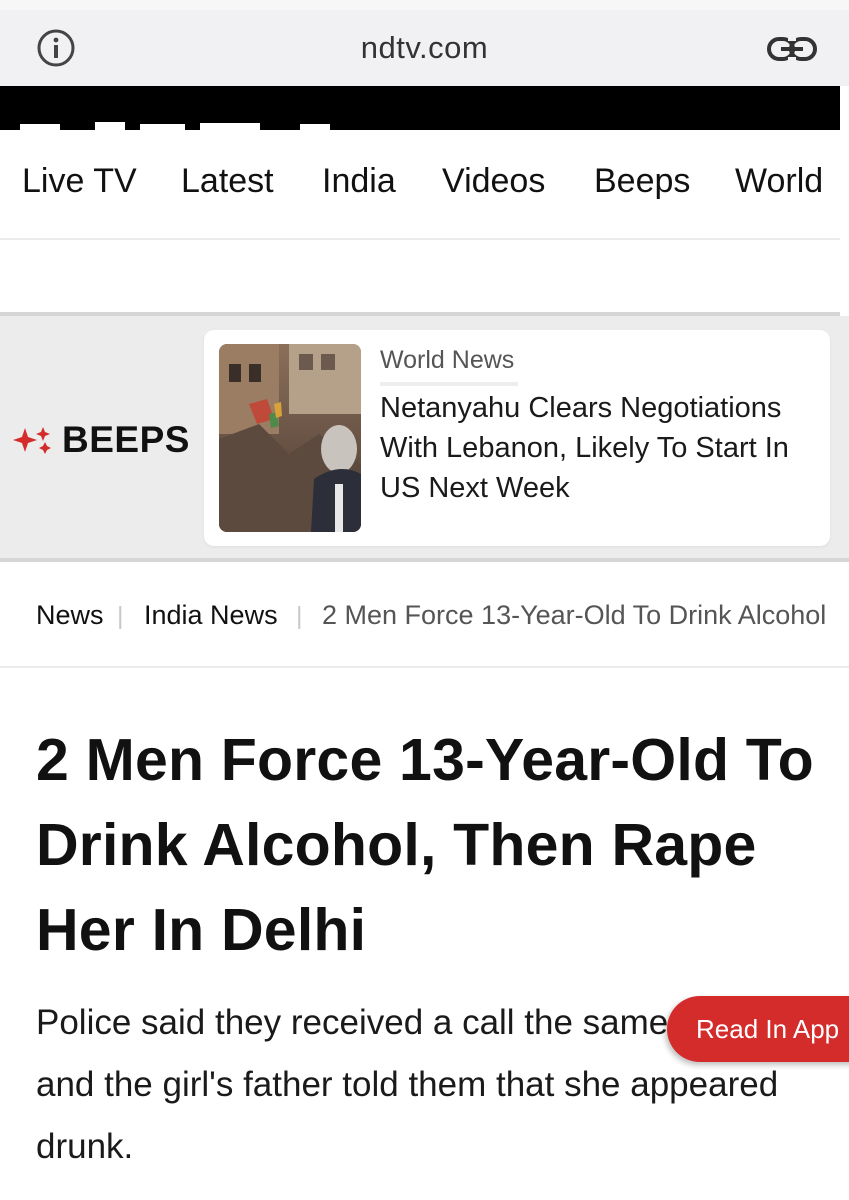 This screenshot has width=849, height=1200. Describe the element at coordinates (449, 384) in the screenshot. I see `category-underline` at that location.